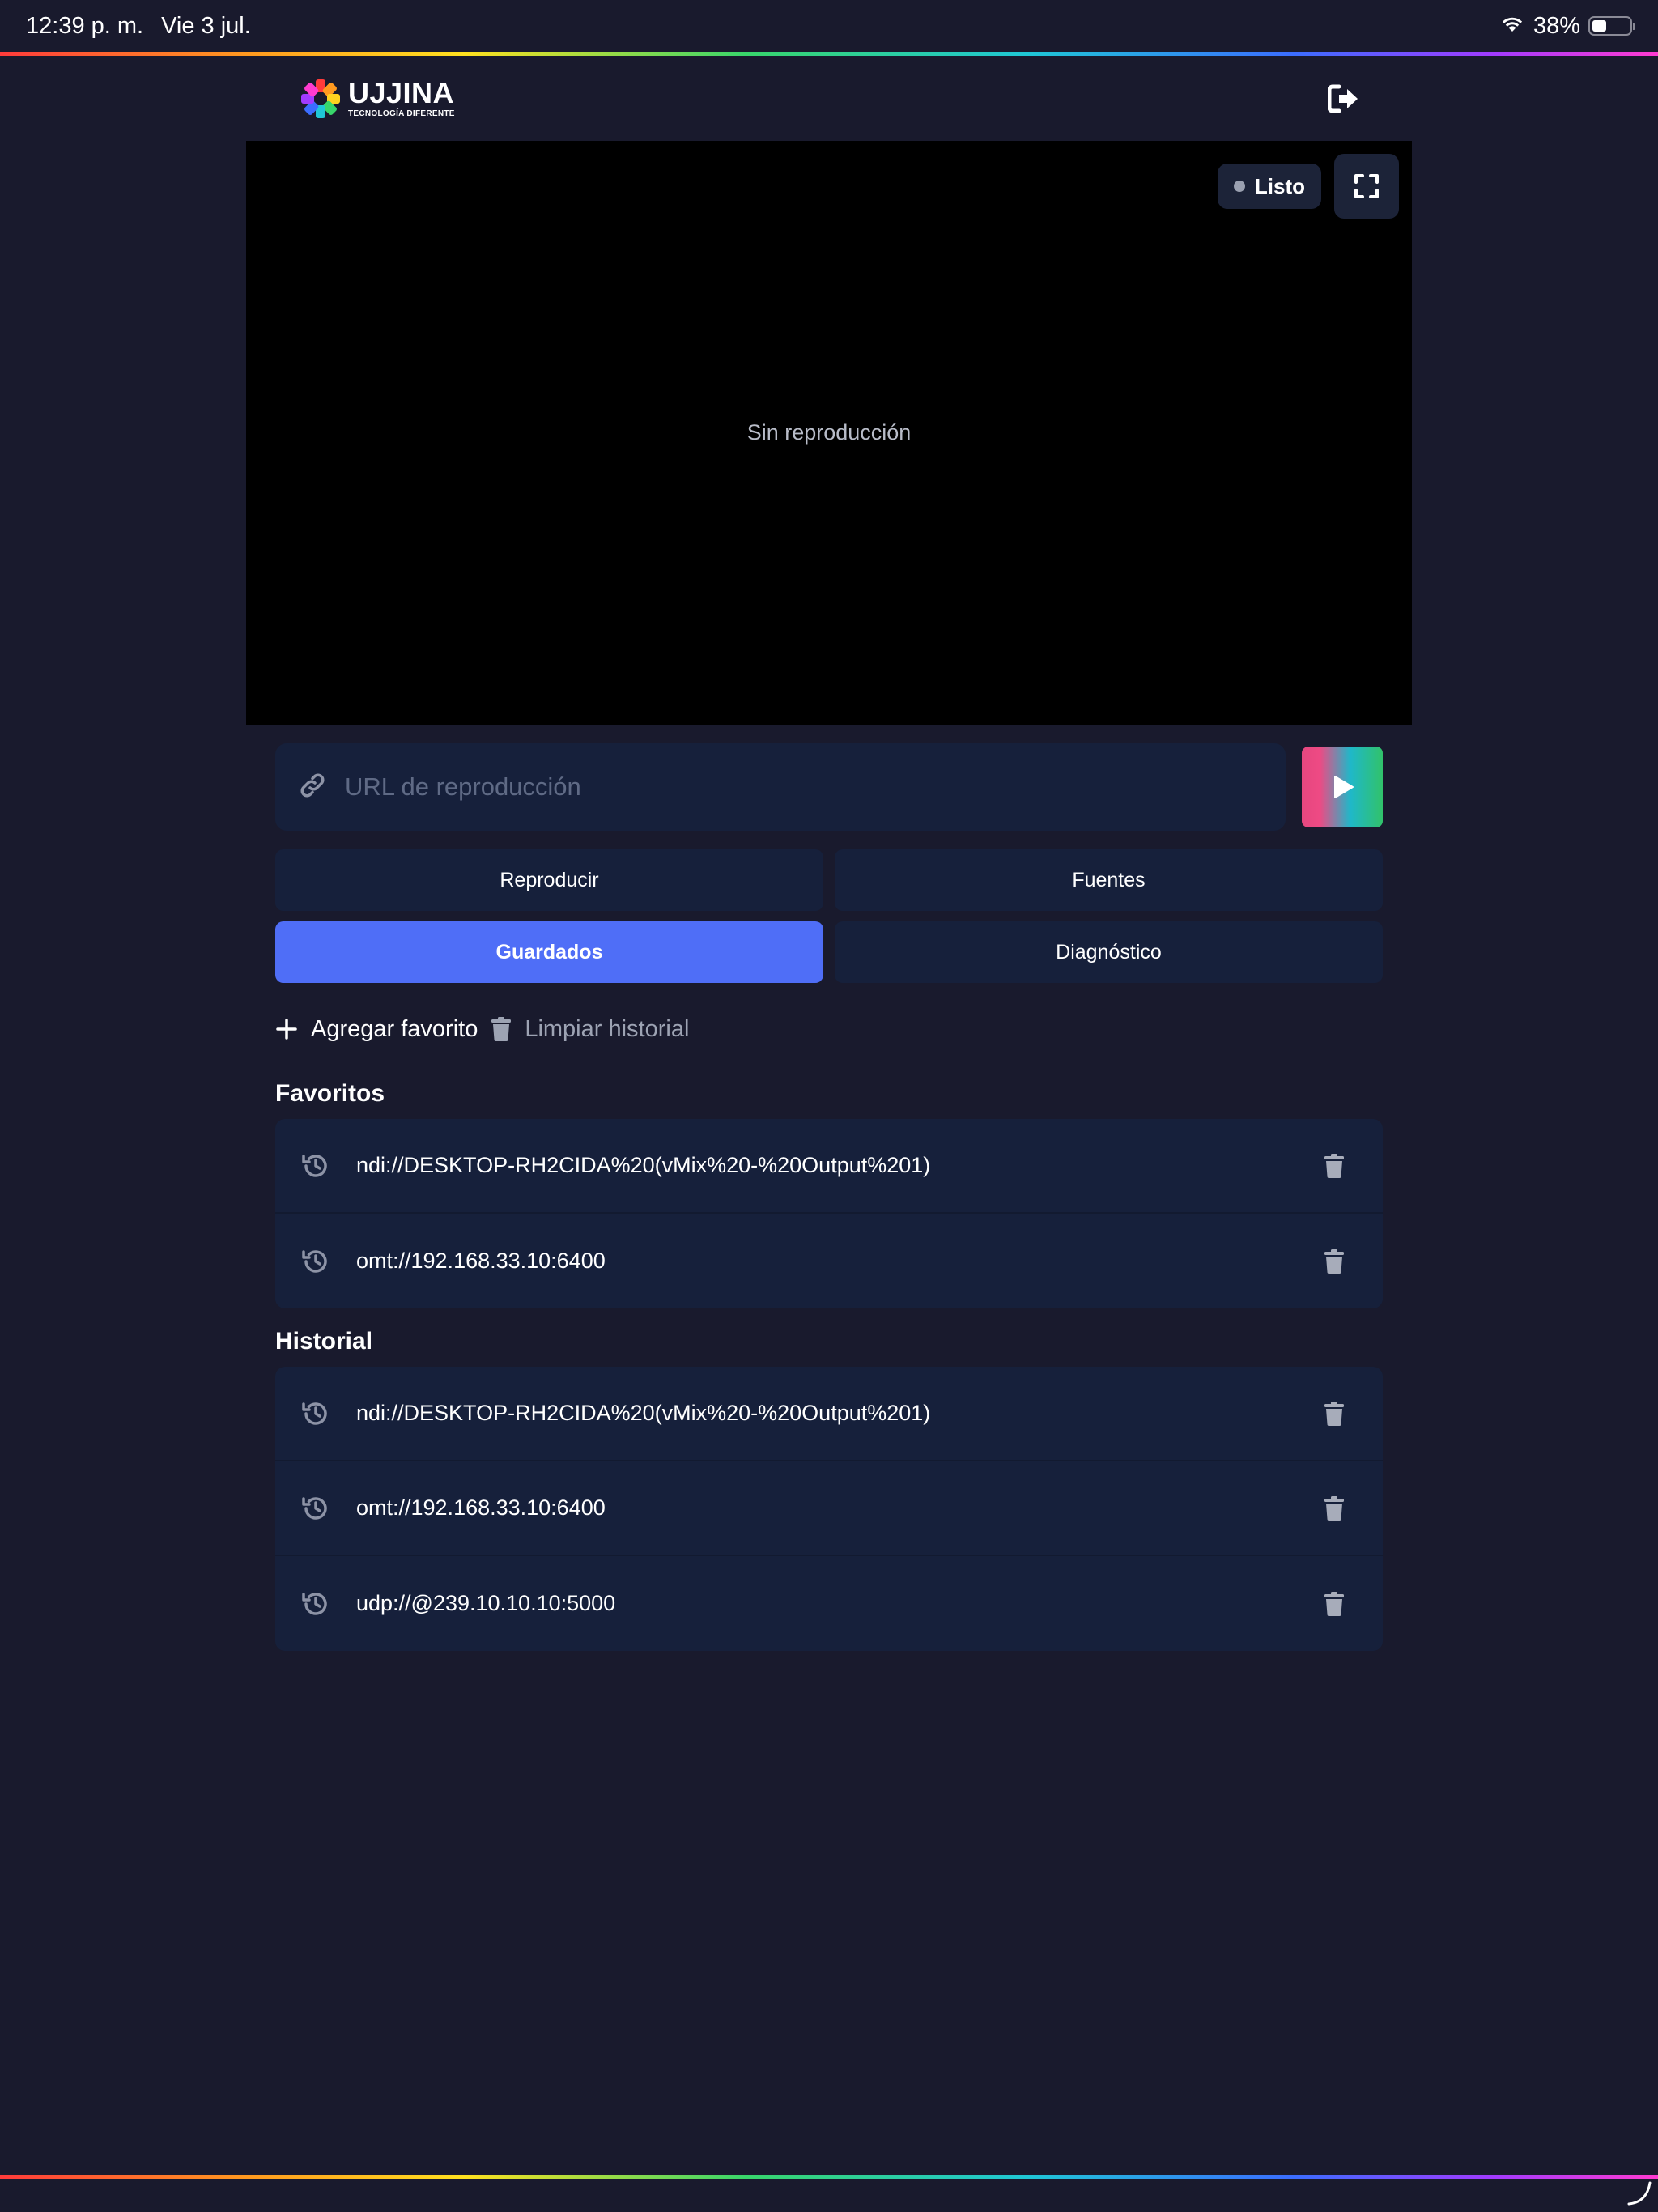 The image size is (1658, 2212). What do you see at coordinates (320, 99) in the screenshot?
I see `logo-mark-icon` at bounding box center [320, 99].